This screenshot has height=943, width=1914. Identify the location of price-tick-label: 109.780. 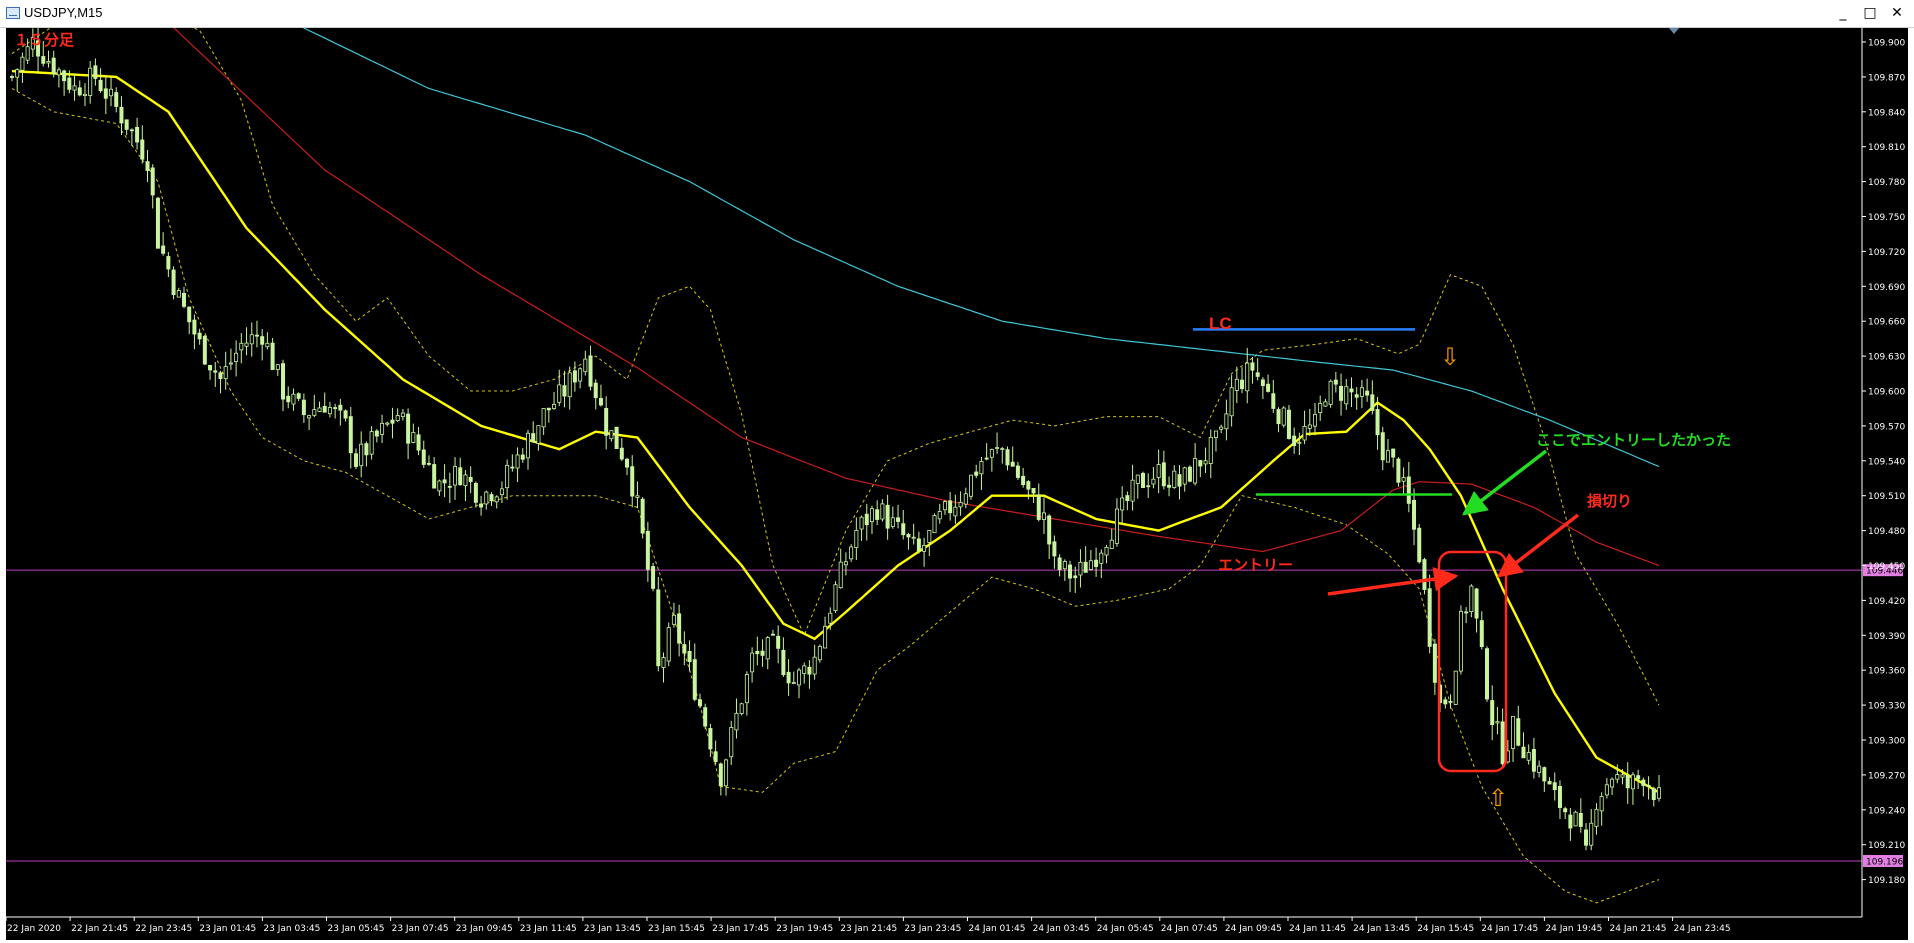
(1886, 183).